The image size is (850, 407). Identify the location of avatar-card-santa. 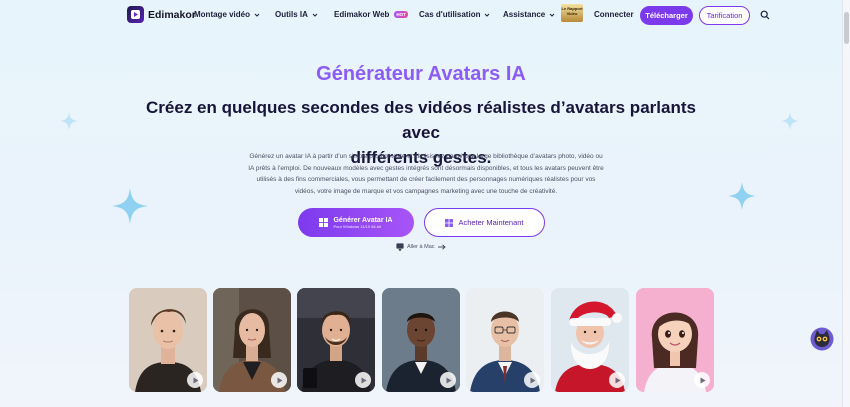
(590, 340).